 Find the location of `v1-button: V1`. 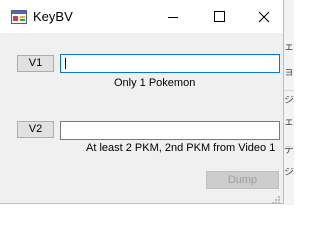

v1-button: V1 is located at coordinates (35, 63).